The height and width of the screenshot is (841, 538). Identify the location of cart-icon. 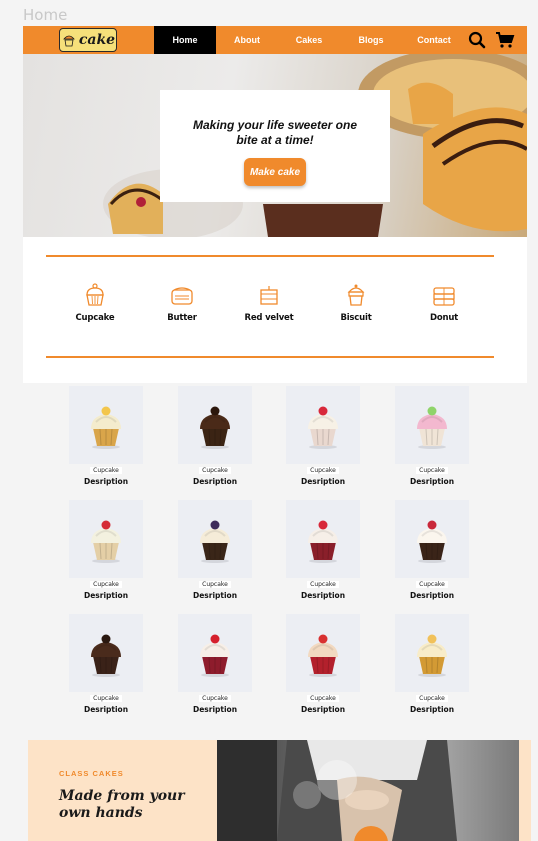
(505, 40).